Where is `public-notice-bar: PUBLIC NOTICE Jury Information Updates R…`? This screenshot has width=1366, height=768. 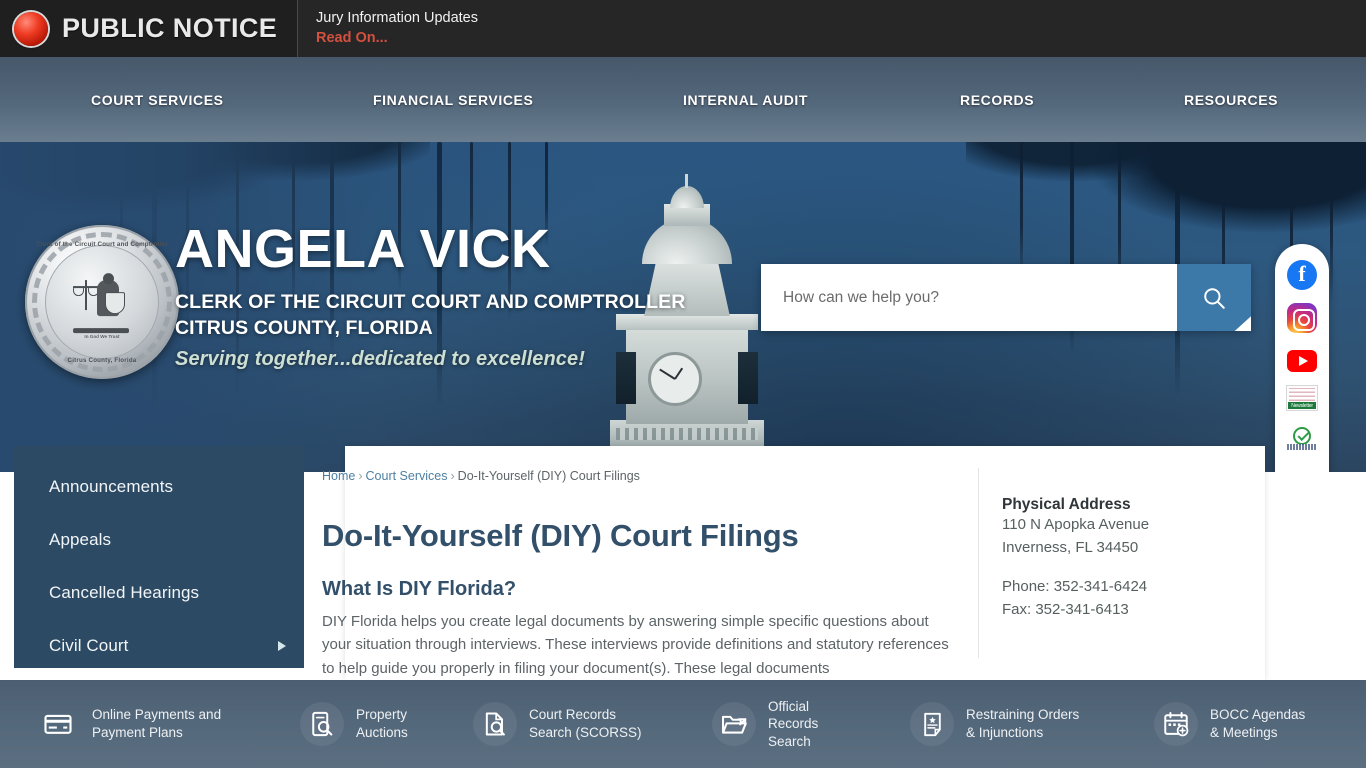 public-notice-bar: PUBLIC NOTICE Jury Information Updates R… is located at coordinates (683, 28).